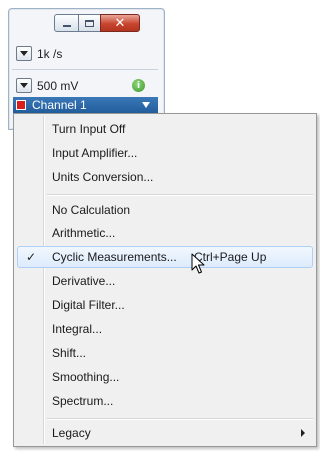  Describe the element at coordinates (66, 26) in the screenshot. I see `minimize-icon` at that location.